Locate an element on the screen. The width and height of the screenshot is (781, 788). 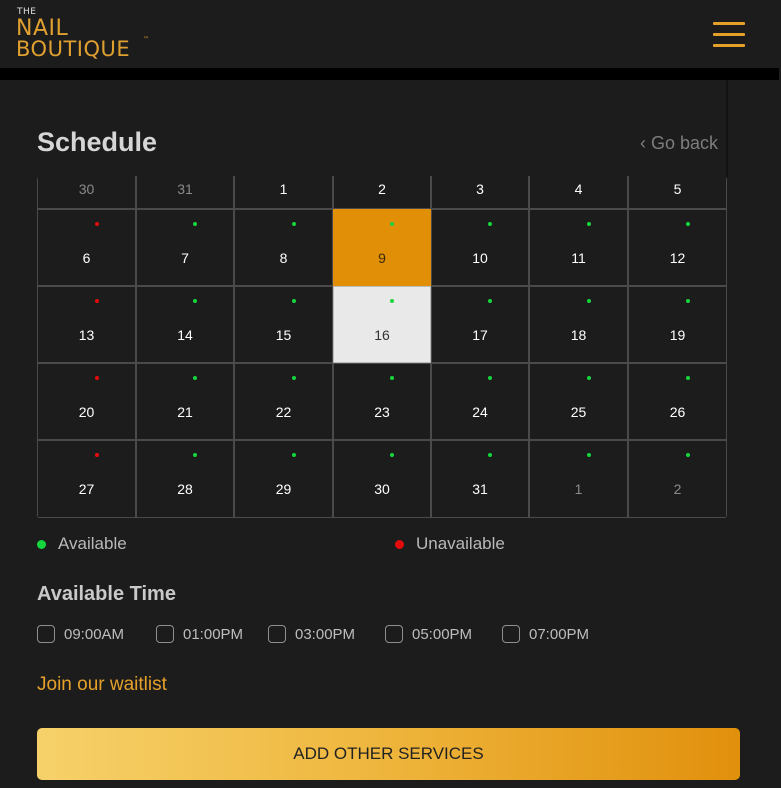
calendar-day: 25 is located at coordinates (578, 401).